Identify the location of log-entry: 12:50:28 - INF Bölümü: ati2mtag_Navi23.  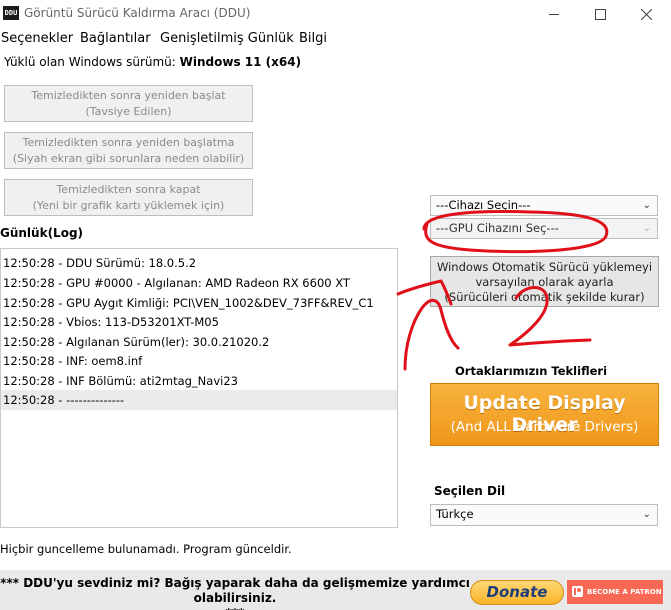
(199, 381).